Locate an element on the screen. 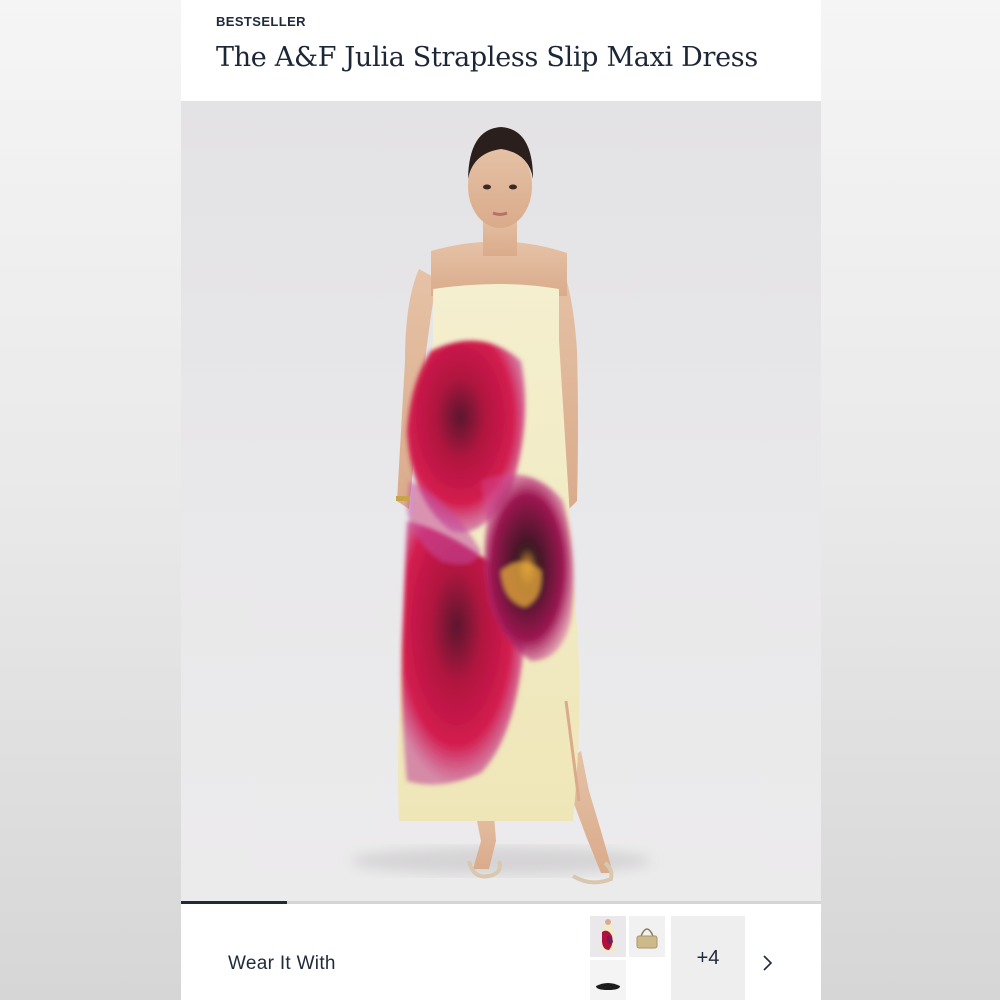 The image size is (1000, 1000). wear-it-with-bar: Wear It With +4 is located at coordinates (501, 952).